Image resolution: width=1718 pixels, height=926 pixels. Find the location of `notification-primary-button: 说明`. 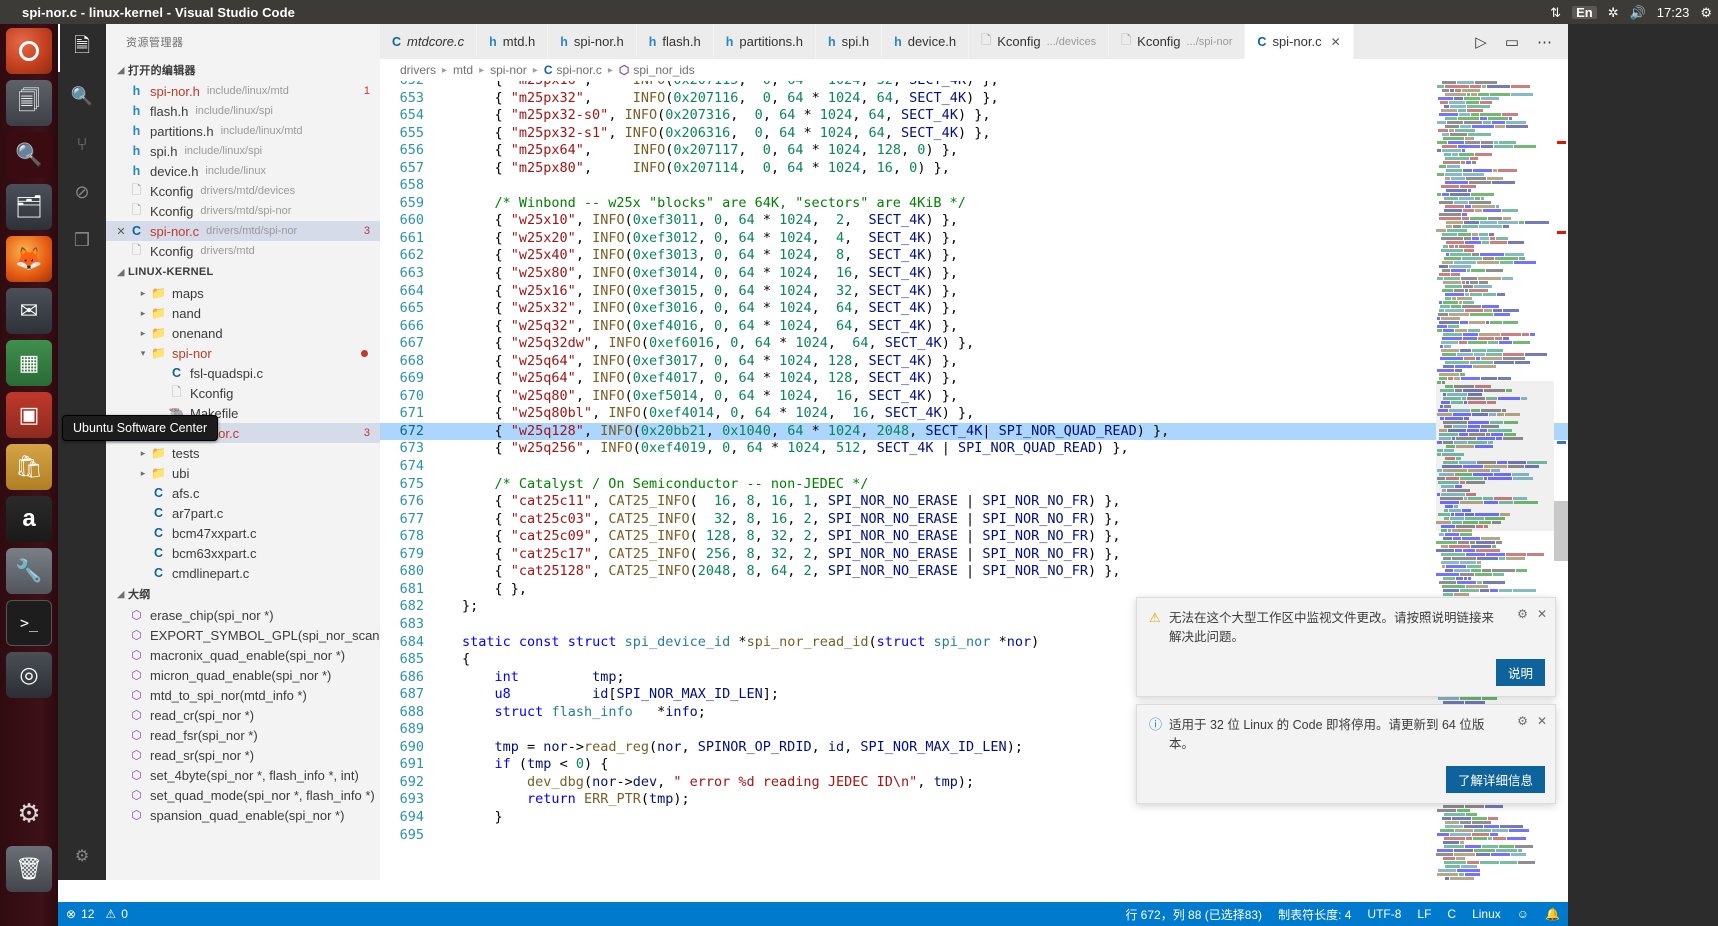

notification-primary-button: 说明 is located at coordinates (1520, 672).